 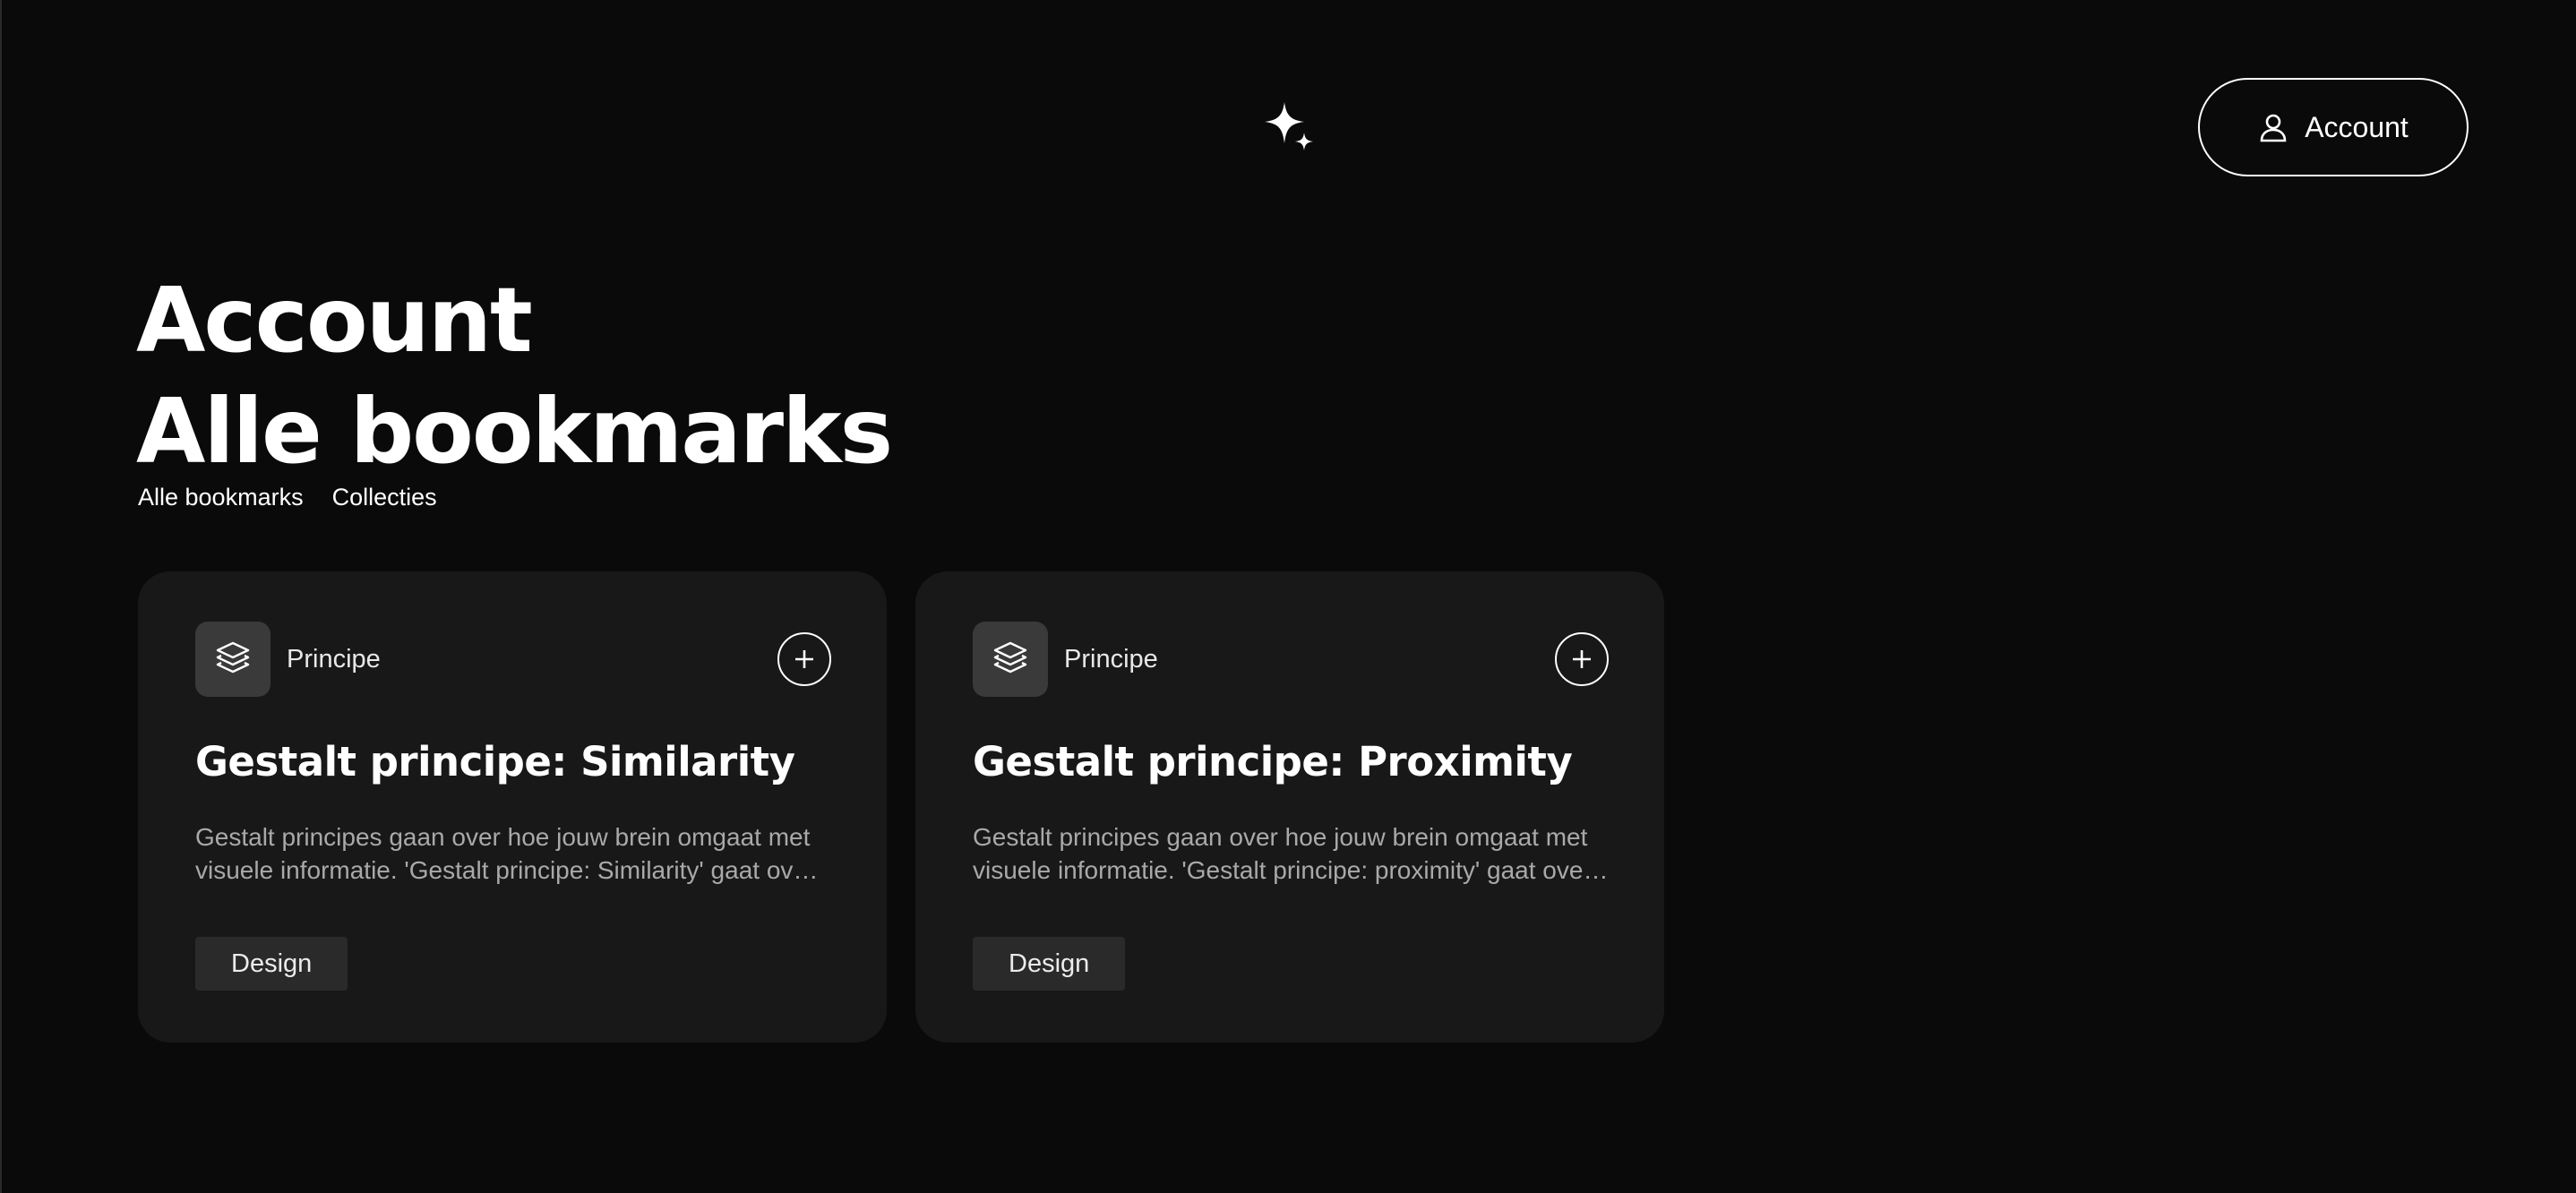 What do you see at coordinates (2357, 127) in the screenshot?
I see `account-button-label: Account` at bounding box center [2357, 127].